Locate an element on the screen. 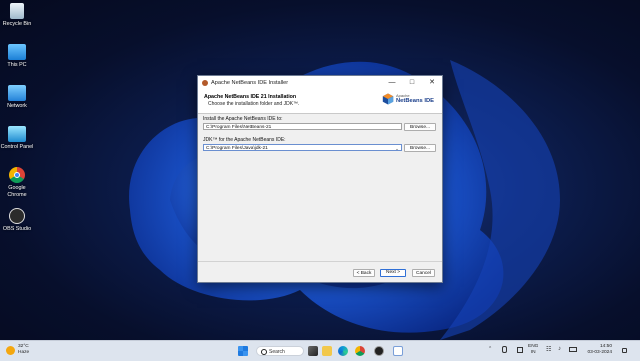  desktop-icon-this-pc: This PC is located at coordinates (17, 56).